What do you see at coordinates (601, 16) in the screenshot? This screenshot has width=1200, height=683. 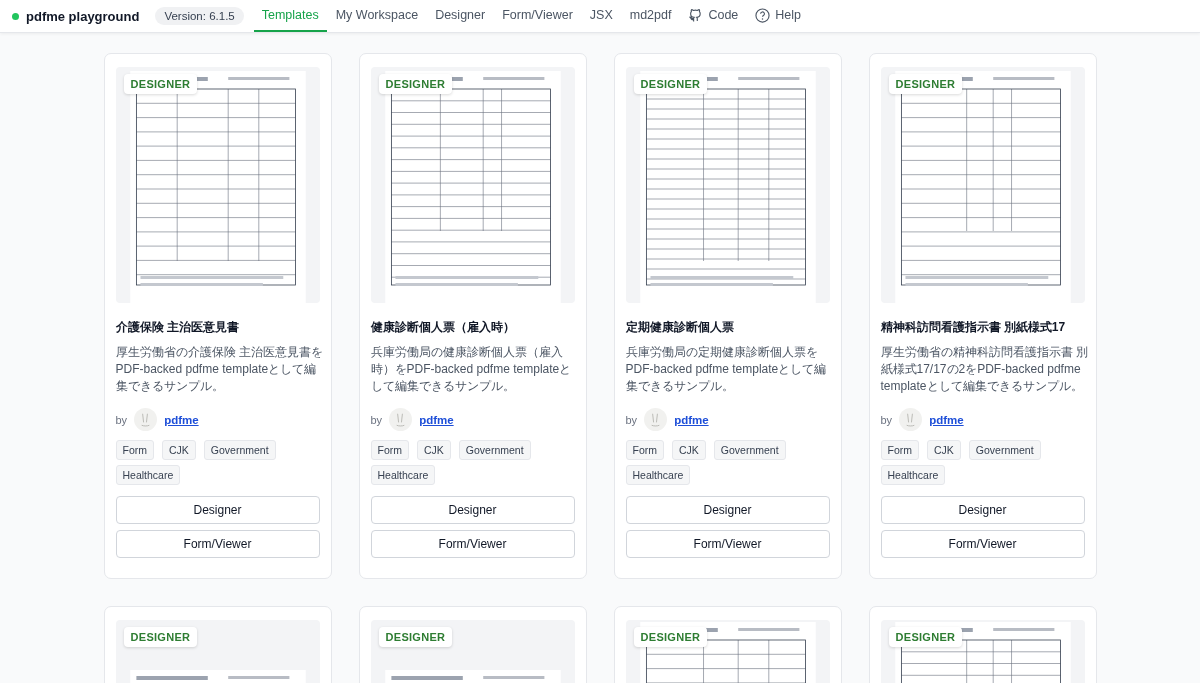 I see `nav-tab: JSX` at bounding box center [601, 16].